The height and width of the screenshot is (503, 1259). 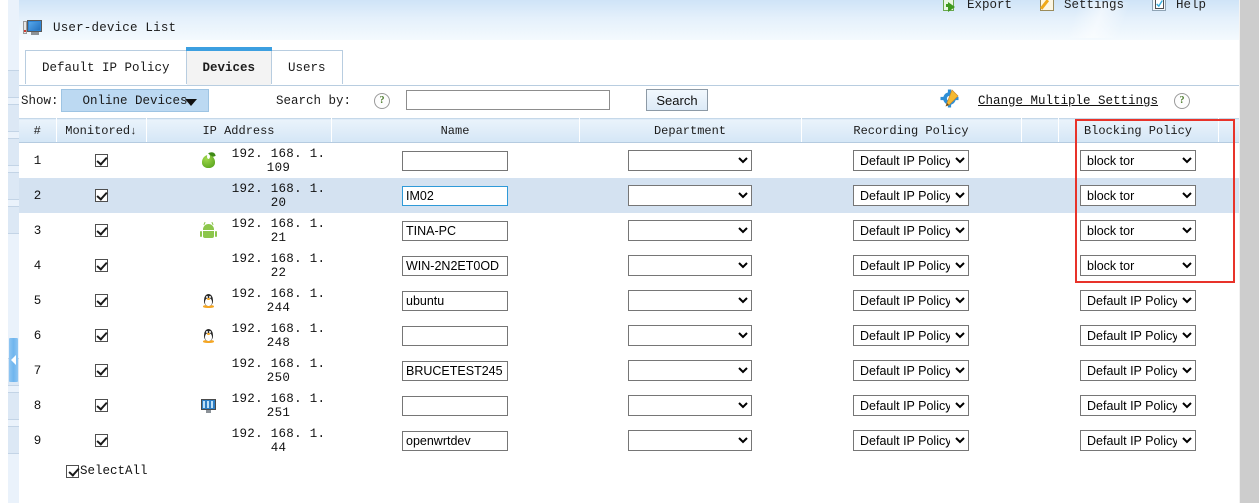 What do you see at coordinates (107, 471) in the screenshot?
I see `select-all-row: SelectAll` at bounding box center [107, 471].